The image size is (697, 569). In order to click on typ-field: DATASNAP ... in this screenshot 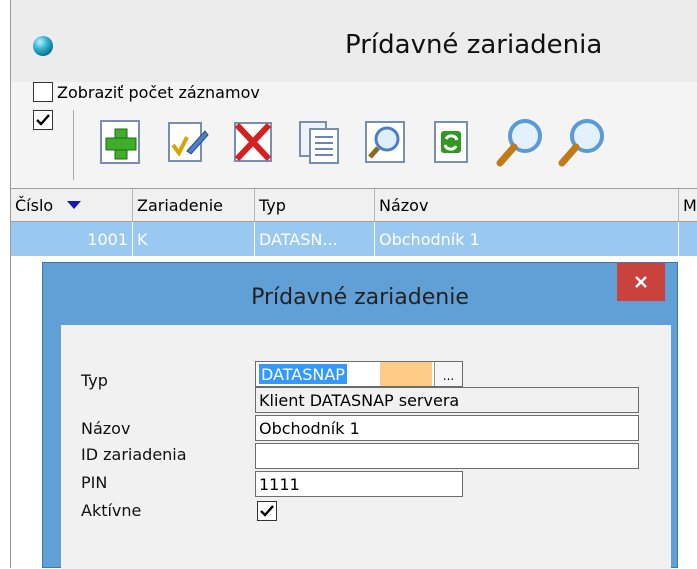, I will do `click(359, 374)`.